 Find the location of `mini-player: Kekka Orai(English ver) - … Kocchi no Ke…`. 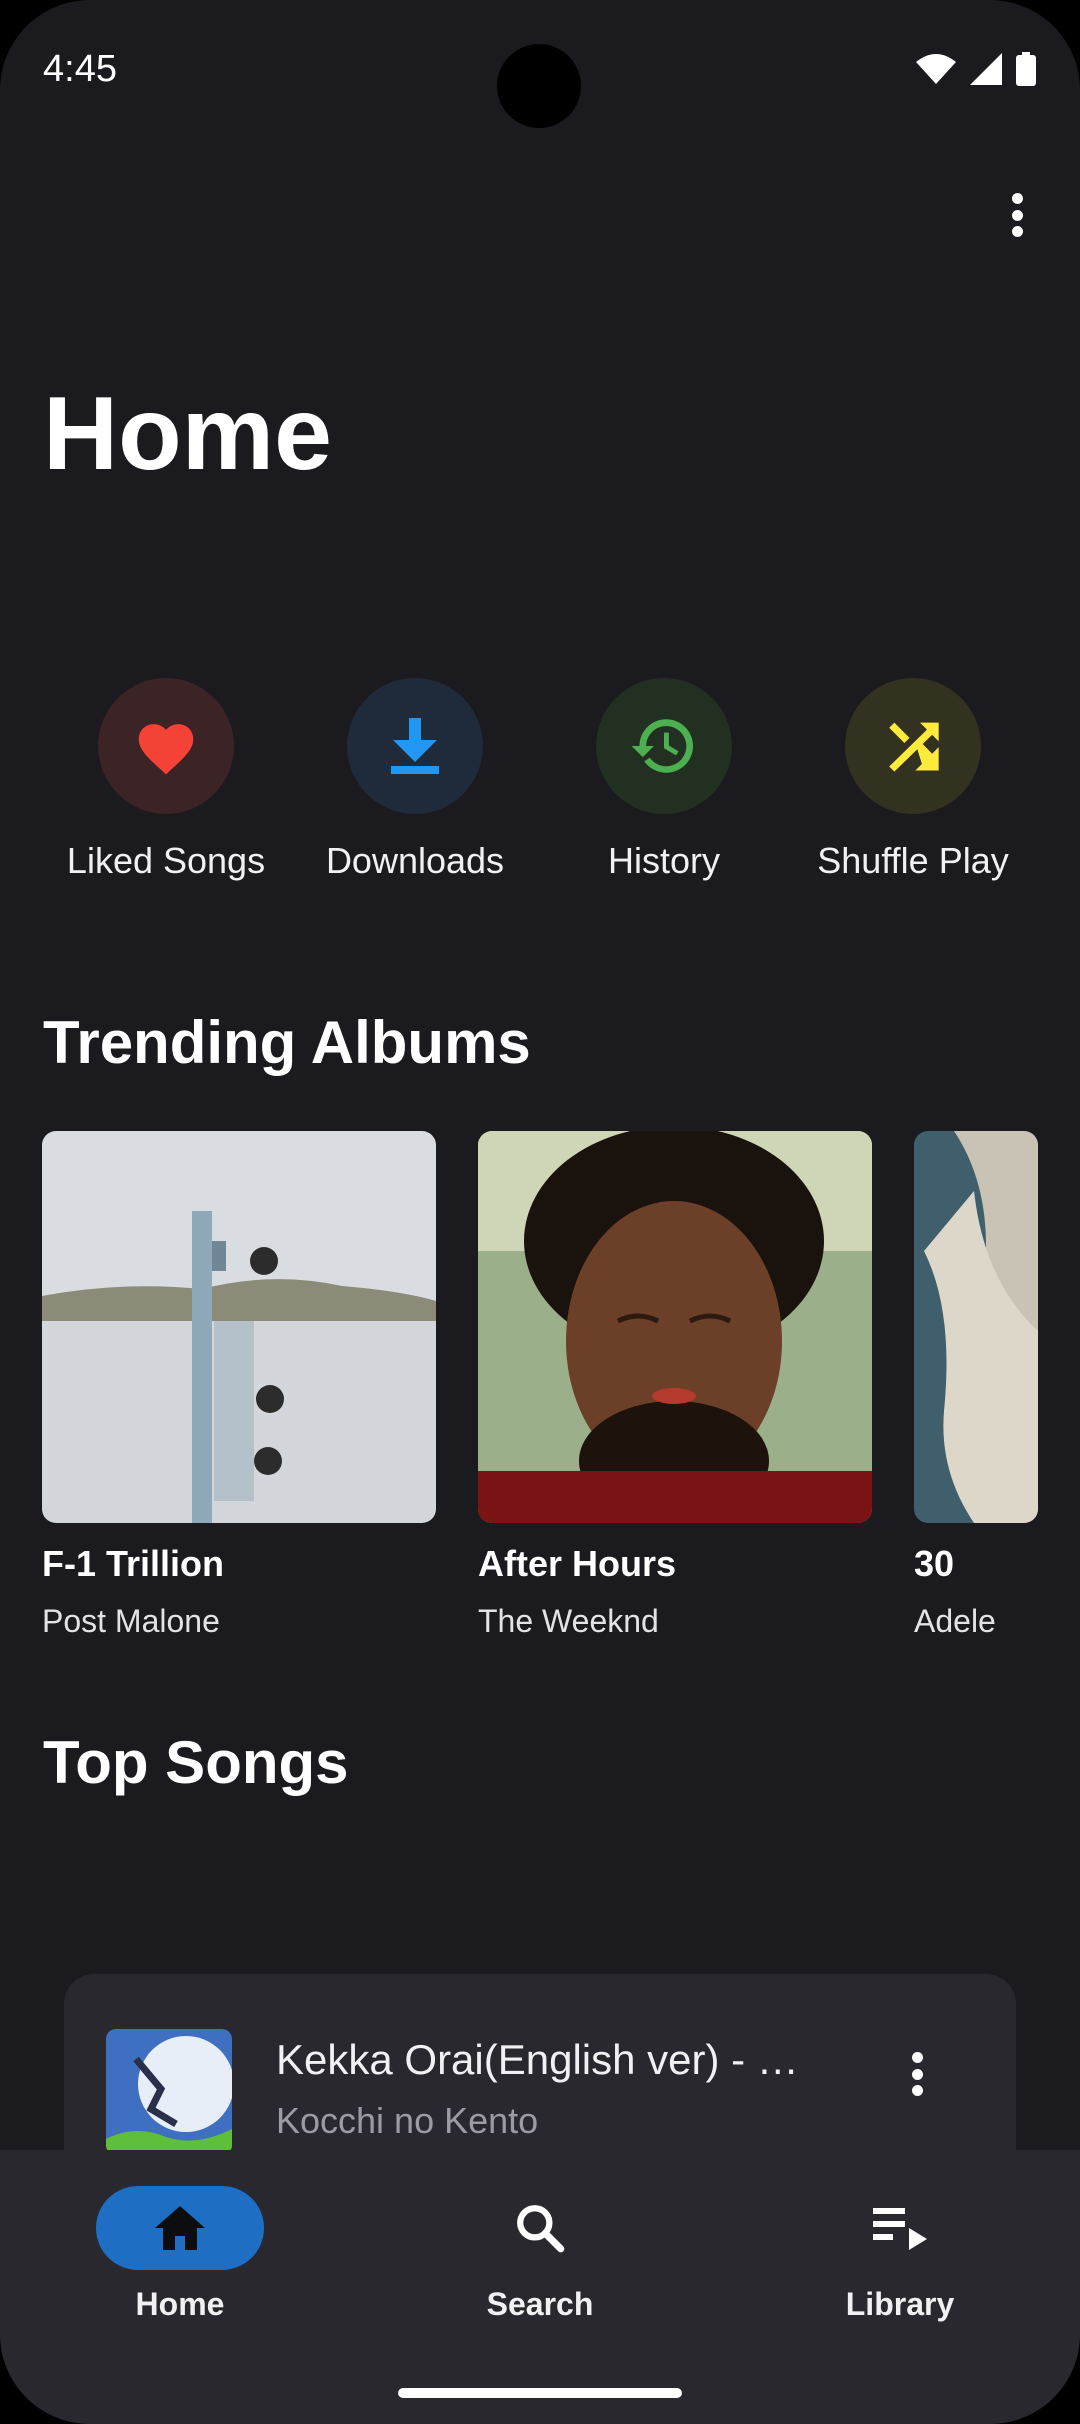

mini-player: Kekka Orai(English ver) - … Kocchi no Ke… is located at coordinates (540, 2074).